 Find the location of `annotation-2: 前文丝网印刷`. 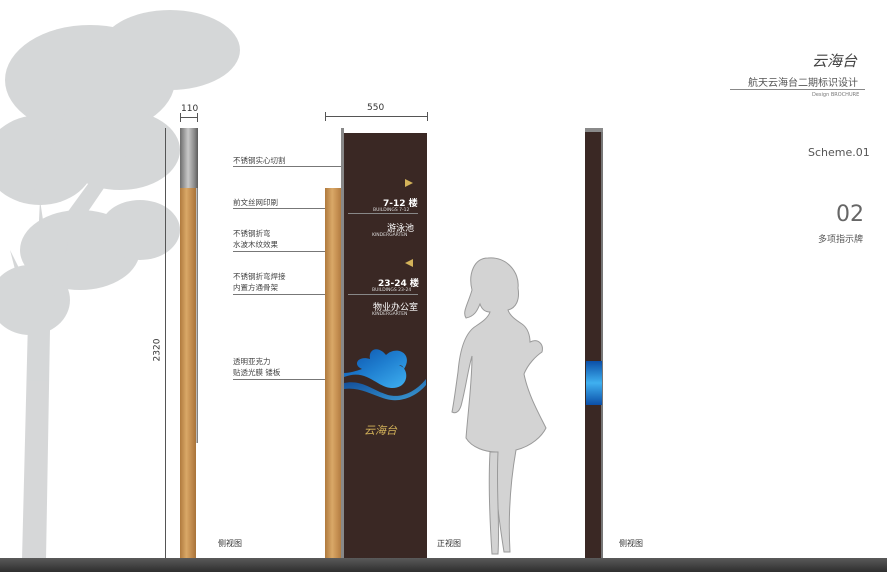

annotation-2: 前文丝网印刷 is located at coordinates (255, 202).